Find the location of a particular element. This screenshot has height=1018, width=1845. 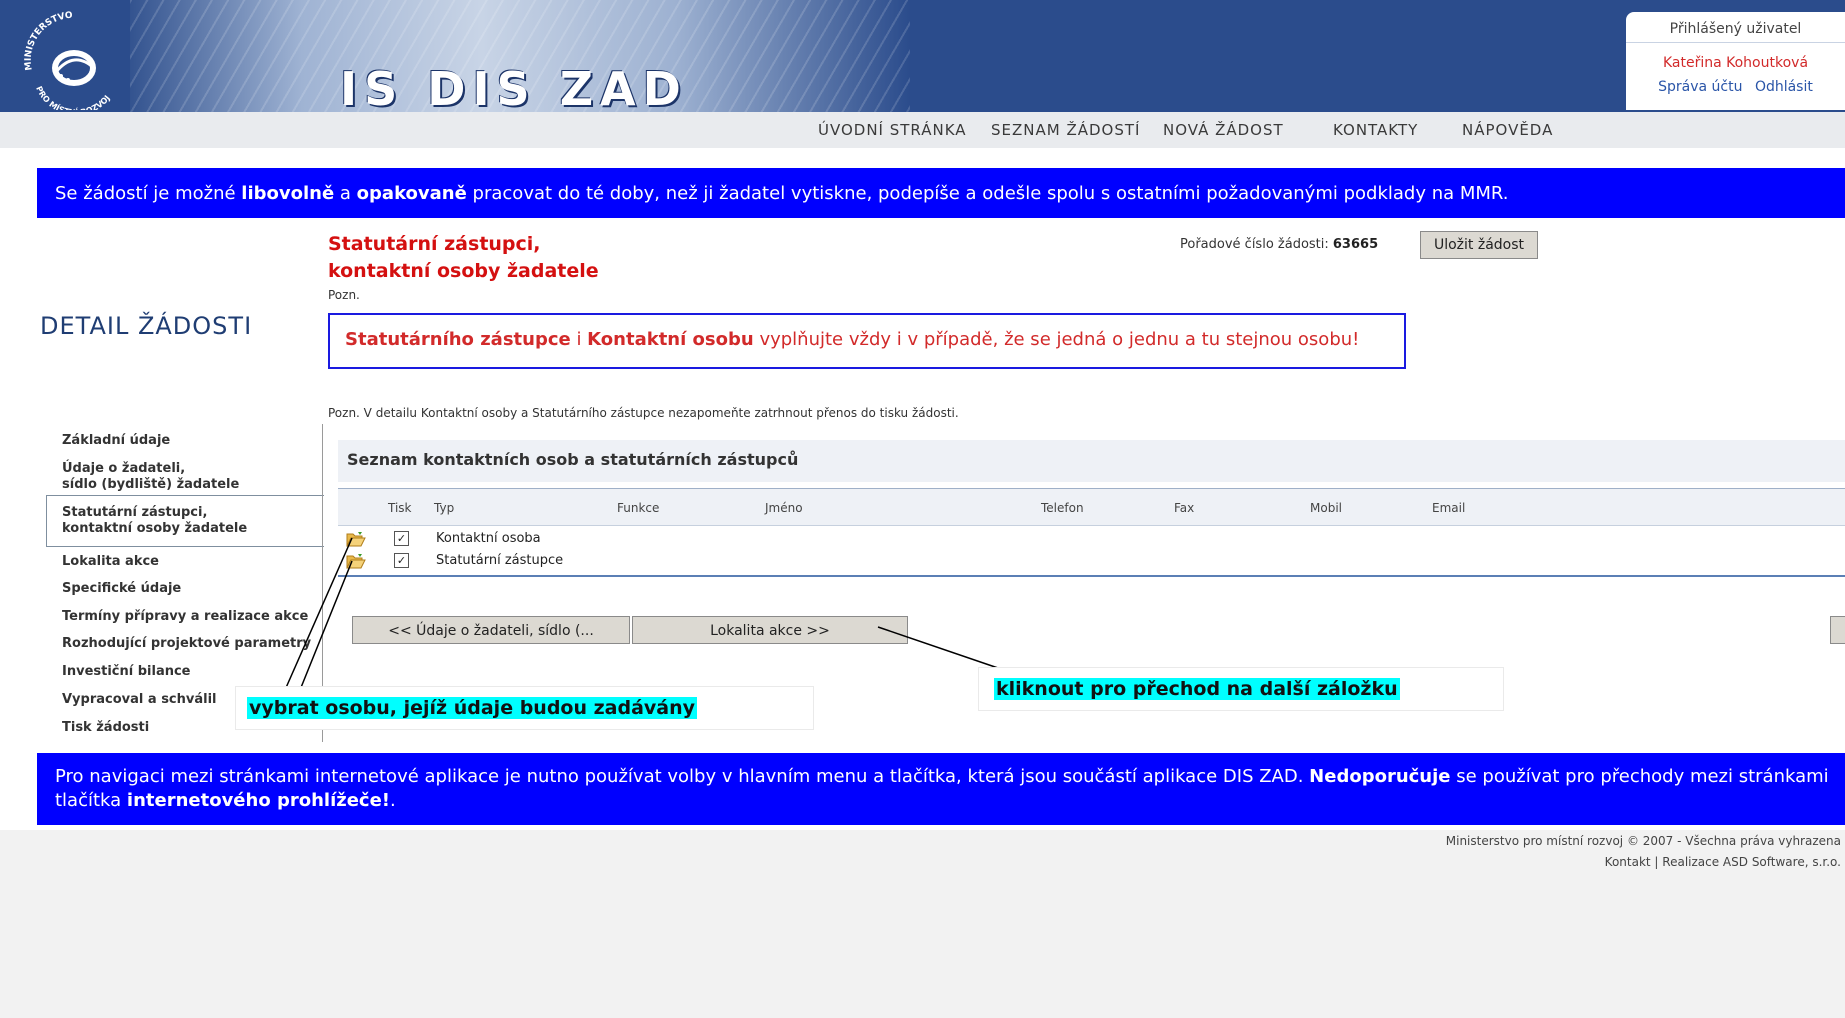

menu-new-request: NOVÁ ŽÁDOST is located at coordinates (1223, 130).